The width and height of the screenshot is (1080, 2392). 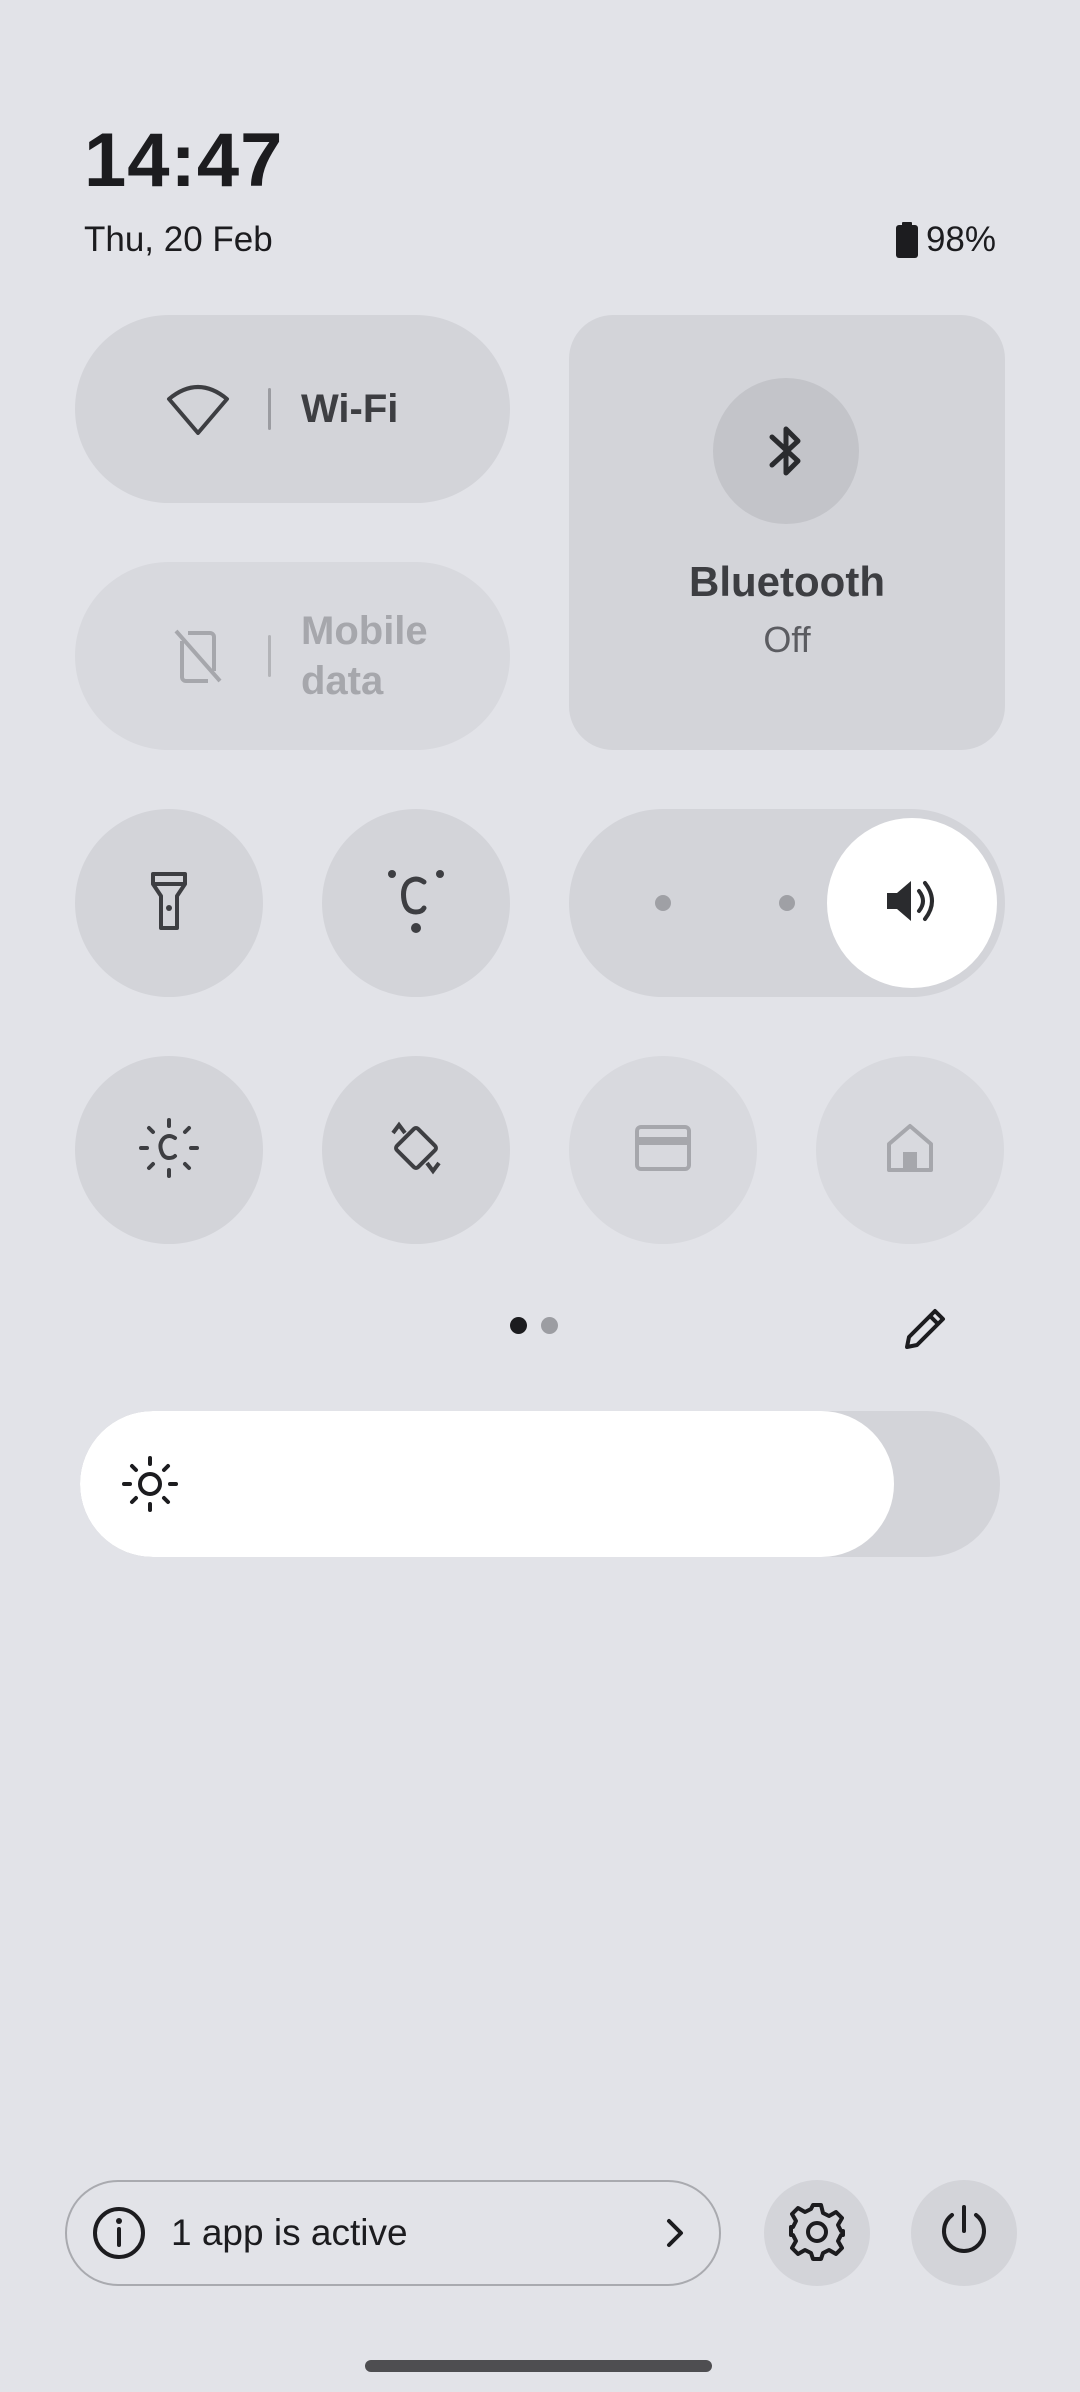 I want to click on wifi-icon, so click(x=197, y=409).